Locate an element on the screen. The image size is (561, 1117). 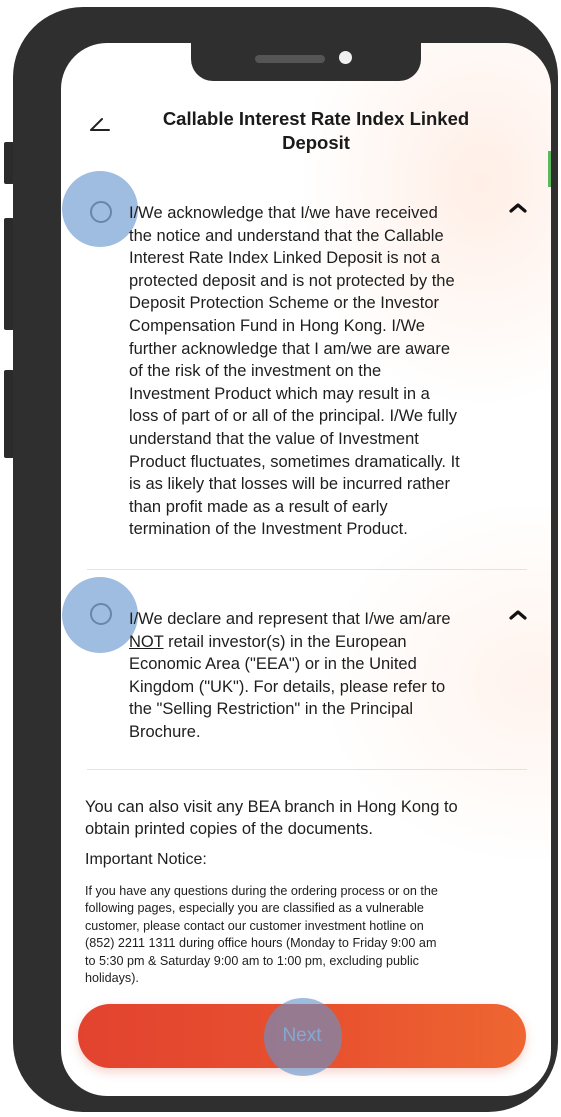
phone-notch is located at coordinates (306, 62).